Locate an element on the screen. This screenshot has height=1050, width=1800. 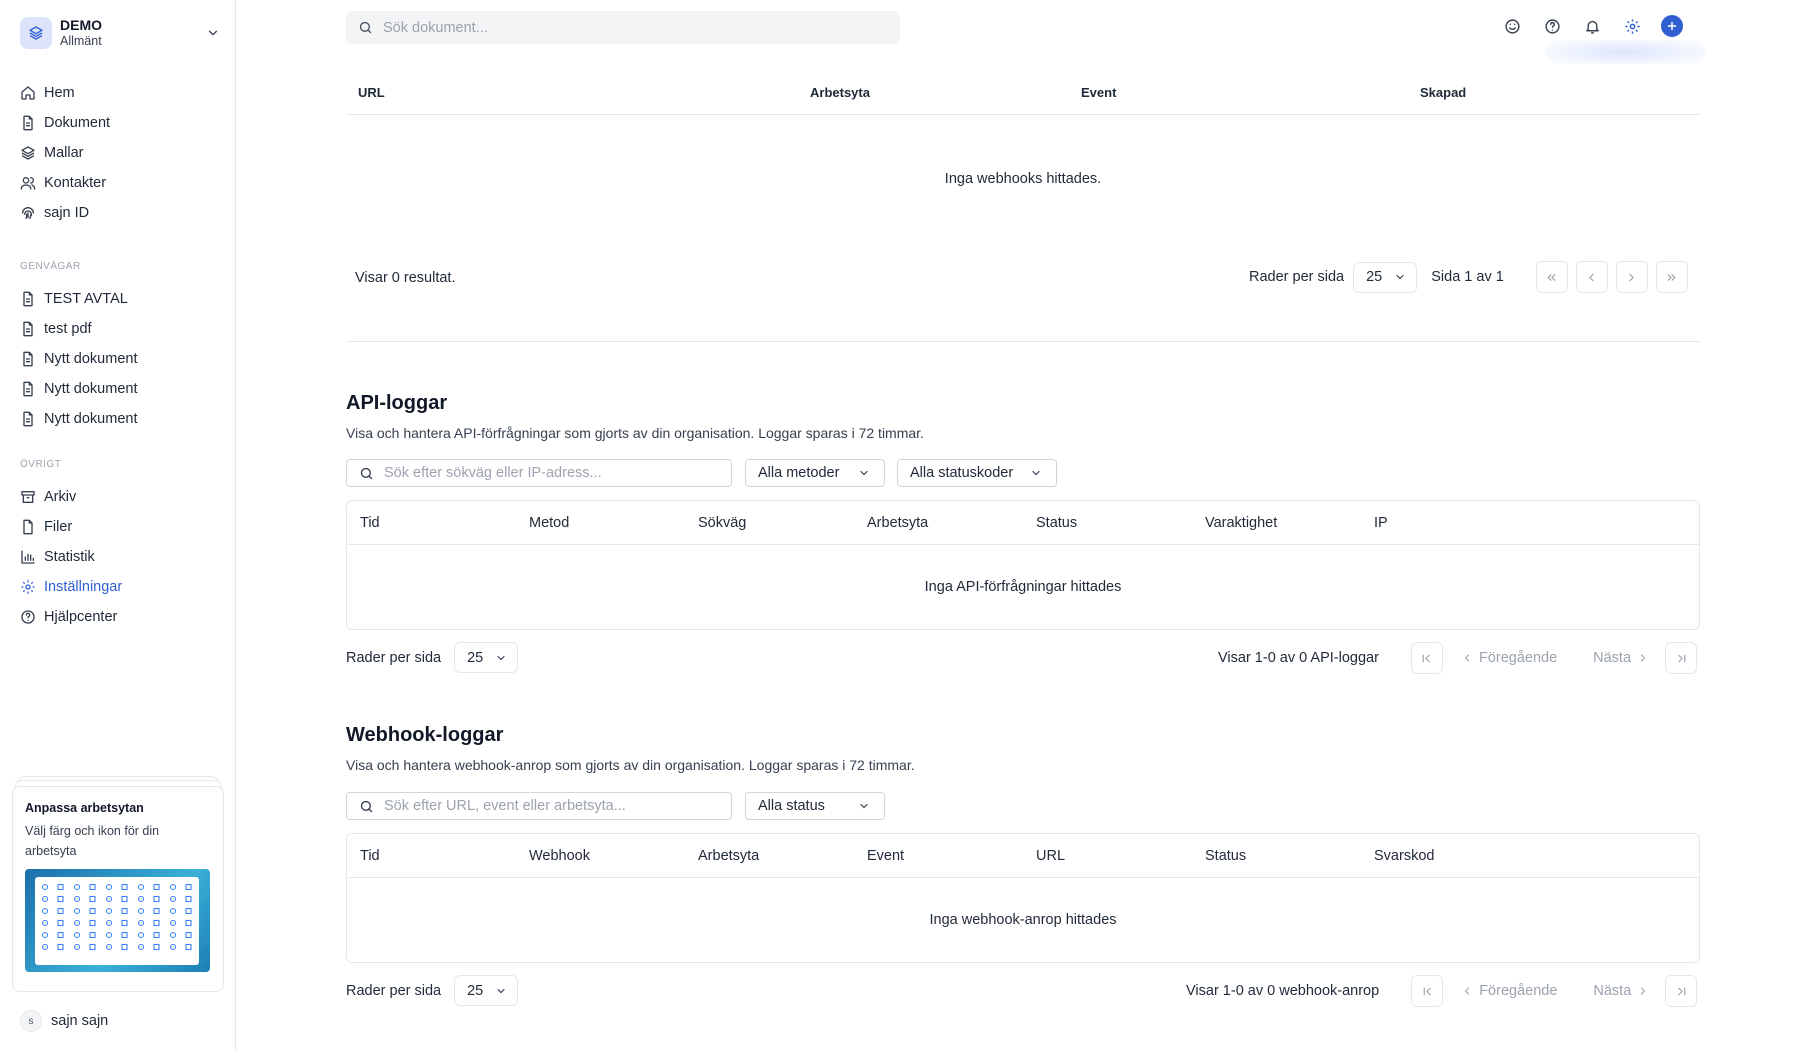
plus-icon is located at coordinates (1672, 26).